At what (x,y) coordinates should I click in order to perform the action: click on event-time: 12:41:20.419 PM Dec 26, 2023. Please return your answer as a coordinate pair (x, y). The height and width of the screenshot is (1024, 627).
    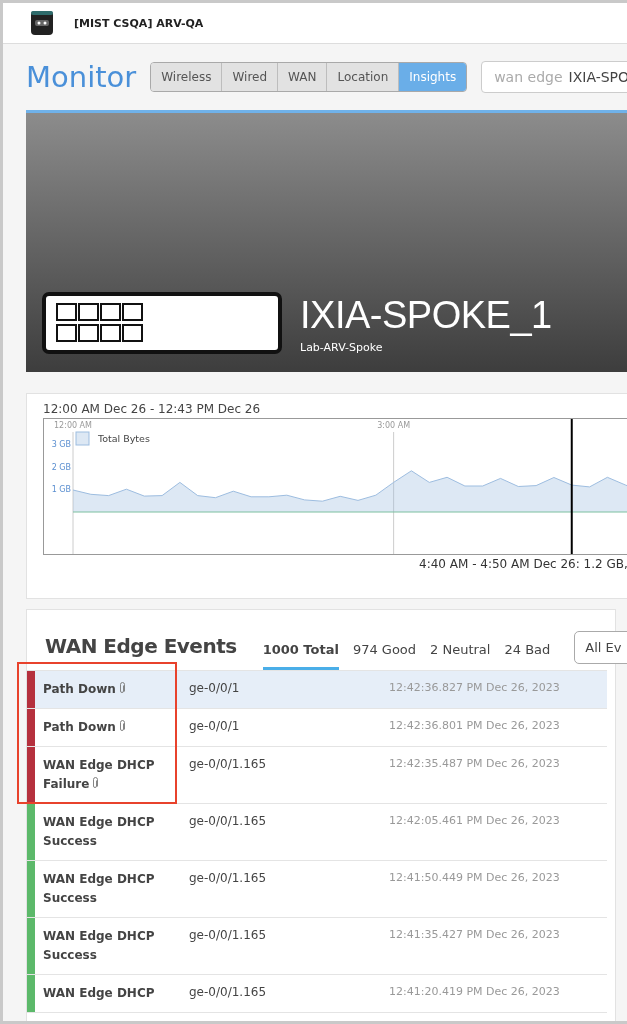
    Looking at the image, I should click on (474, 992).